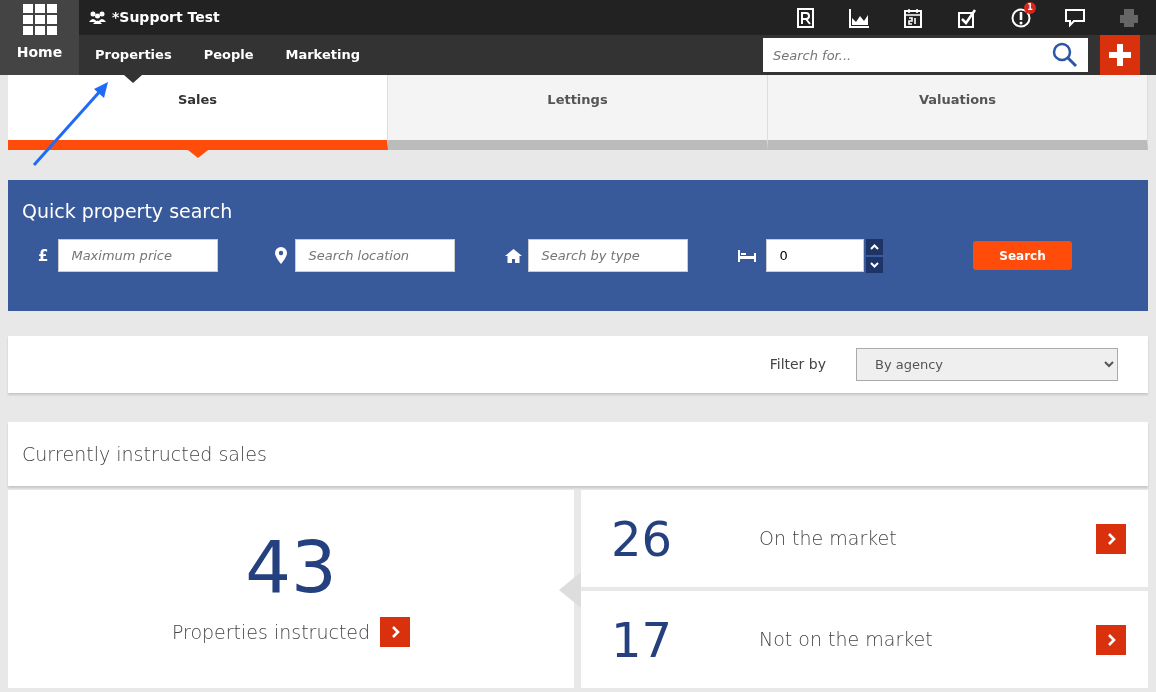  I want to click on add-button, so click(1120, 55).